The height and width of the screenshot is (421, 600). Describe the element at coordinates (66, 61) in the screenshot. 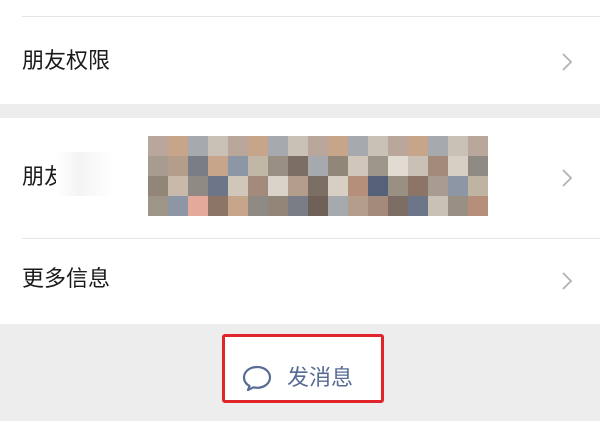

I see `friend-permissions-label: 朋友权限` at that location.